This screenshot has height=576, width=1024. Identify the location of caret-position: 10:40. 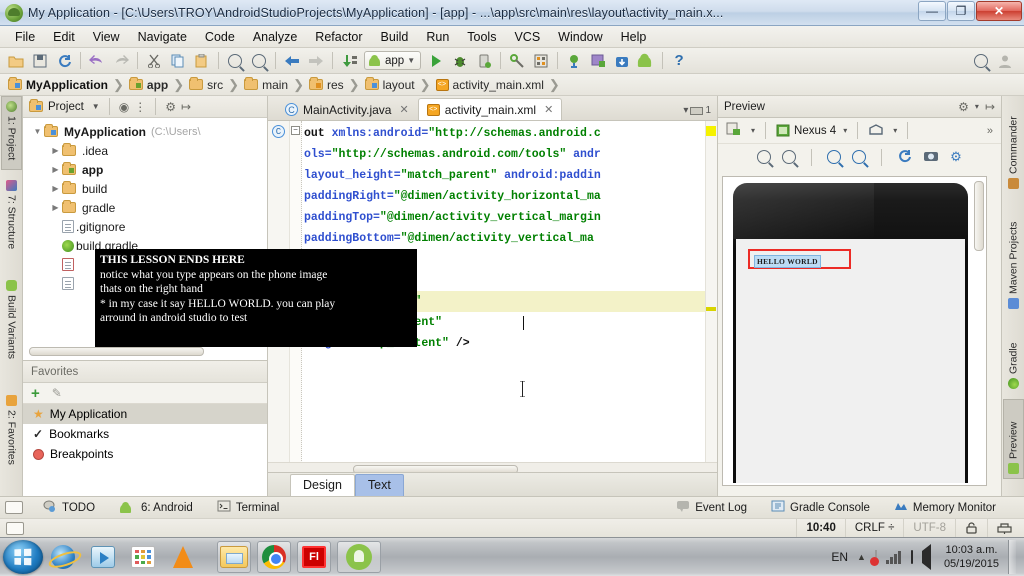
(820, 528).